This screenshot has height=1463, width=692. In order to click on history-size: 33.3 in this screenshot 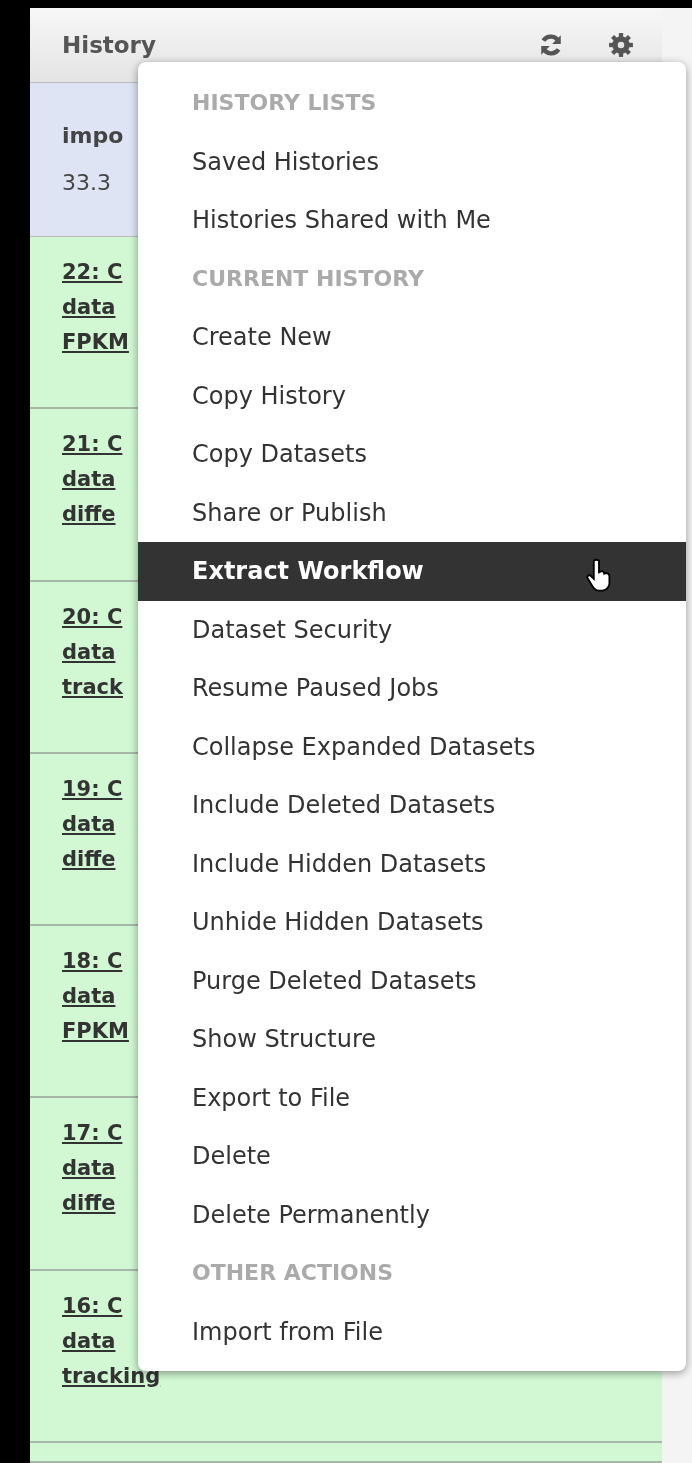, I will do `click(87, 183)`.